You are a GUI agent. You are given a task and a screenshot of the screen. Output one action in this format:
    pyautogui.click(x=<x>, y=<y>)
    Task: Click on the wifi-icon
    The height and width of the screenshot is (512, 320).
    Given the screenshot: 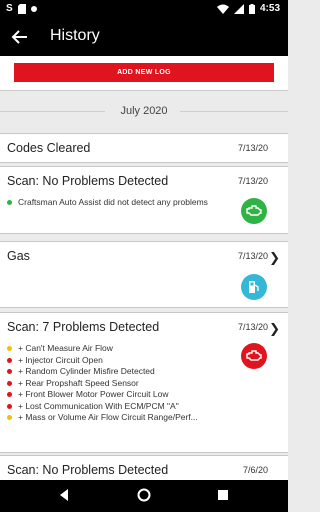 What is the action you would take?
    pyautogui.click(x=222, y=9)
    